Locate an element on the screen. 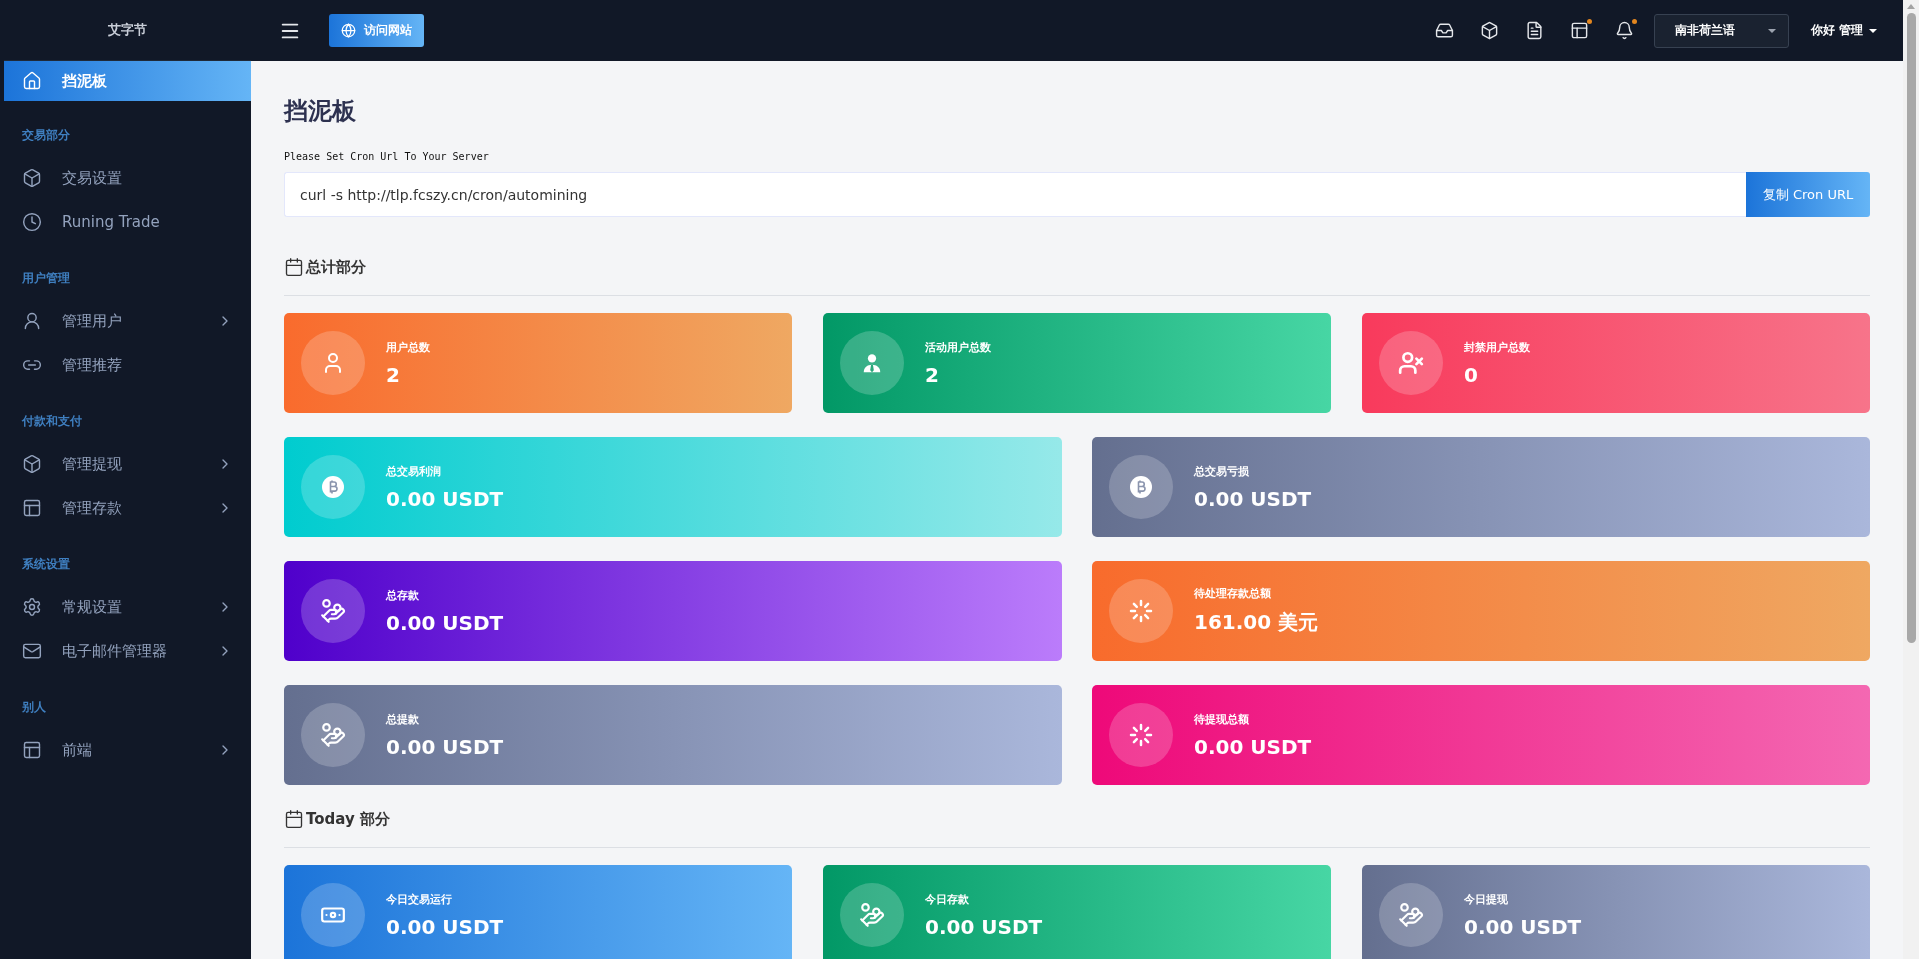 The image size is (1919, 959). sidebar-section-heading: 付款和支付 is located at coordinates (51, 421).